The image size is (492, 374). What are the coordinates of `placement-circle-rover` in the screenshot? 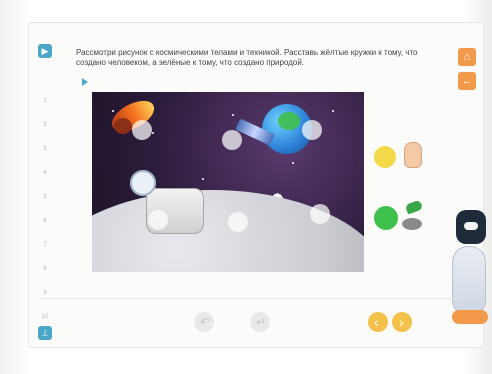 It's located at (158, 220).